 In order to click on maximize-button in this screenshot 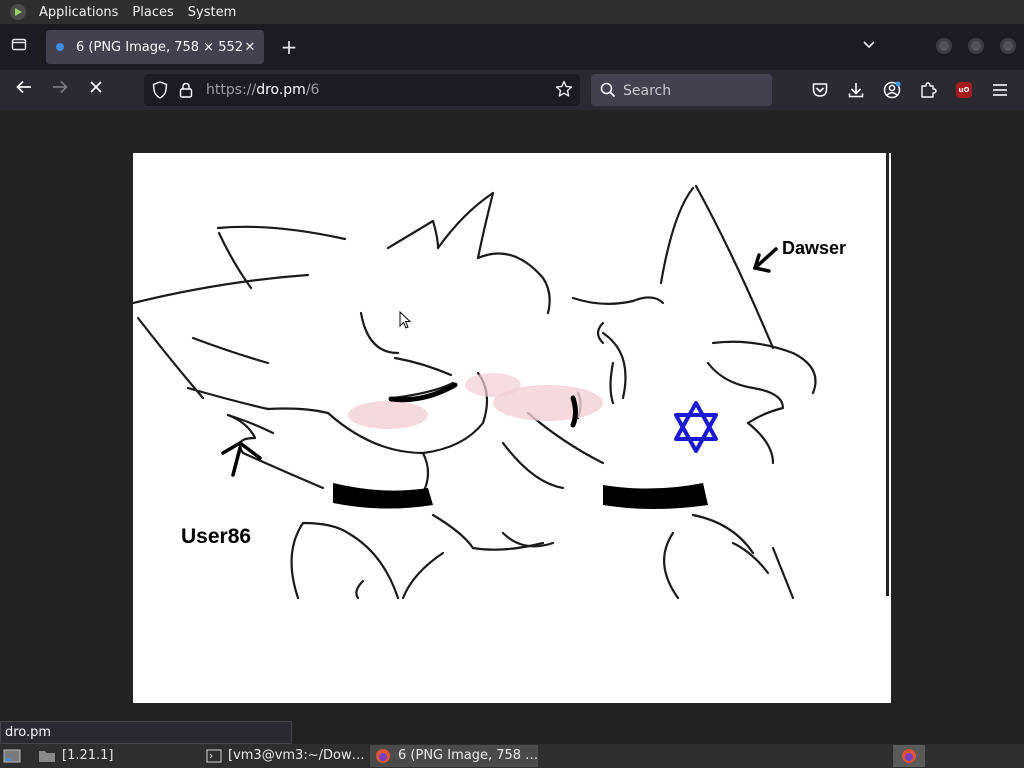, I will do `click(976, 46)`.